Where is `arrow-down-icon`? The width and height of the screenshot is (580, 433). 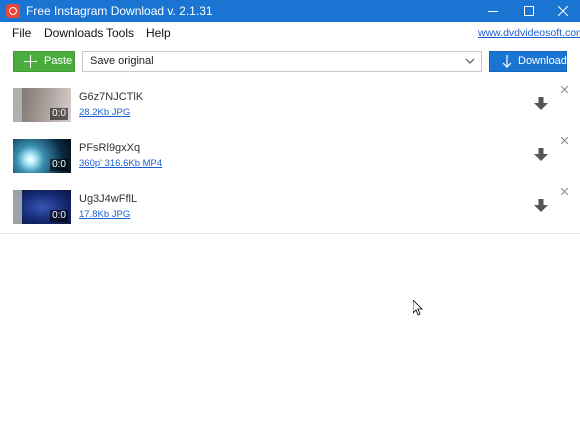
arrow-down-icon is located at coordinates (507, 61).